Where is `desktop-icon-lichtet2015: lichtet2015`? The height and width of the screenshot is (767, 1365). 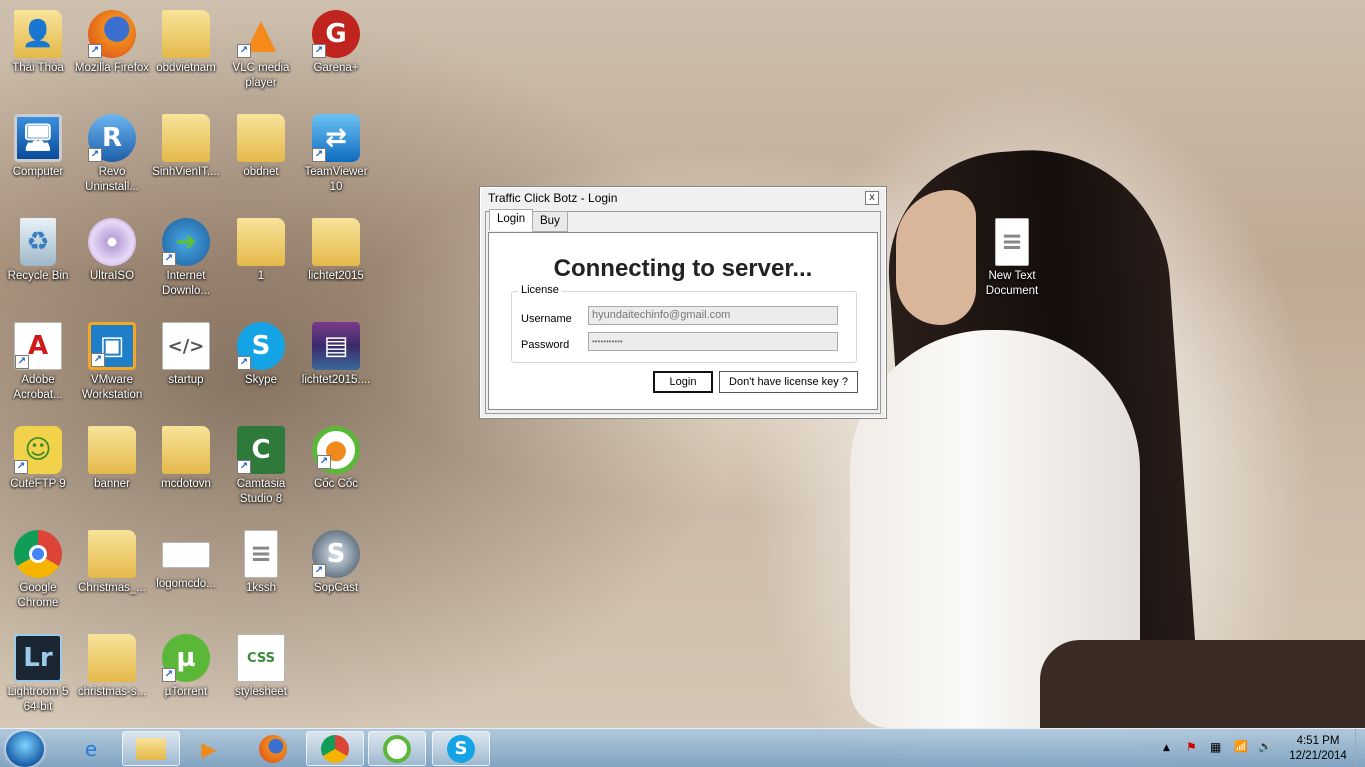 desktop-icon-lichtet2015: lichtet2015 is located at coordinates (336, 264).